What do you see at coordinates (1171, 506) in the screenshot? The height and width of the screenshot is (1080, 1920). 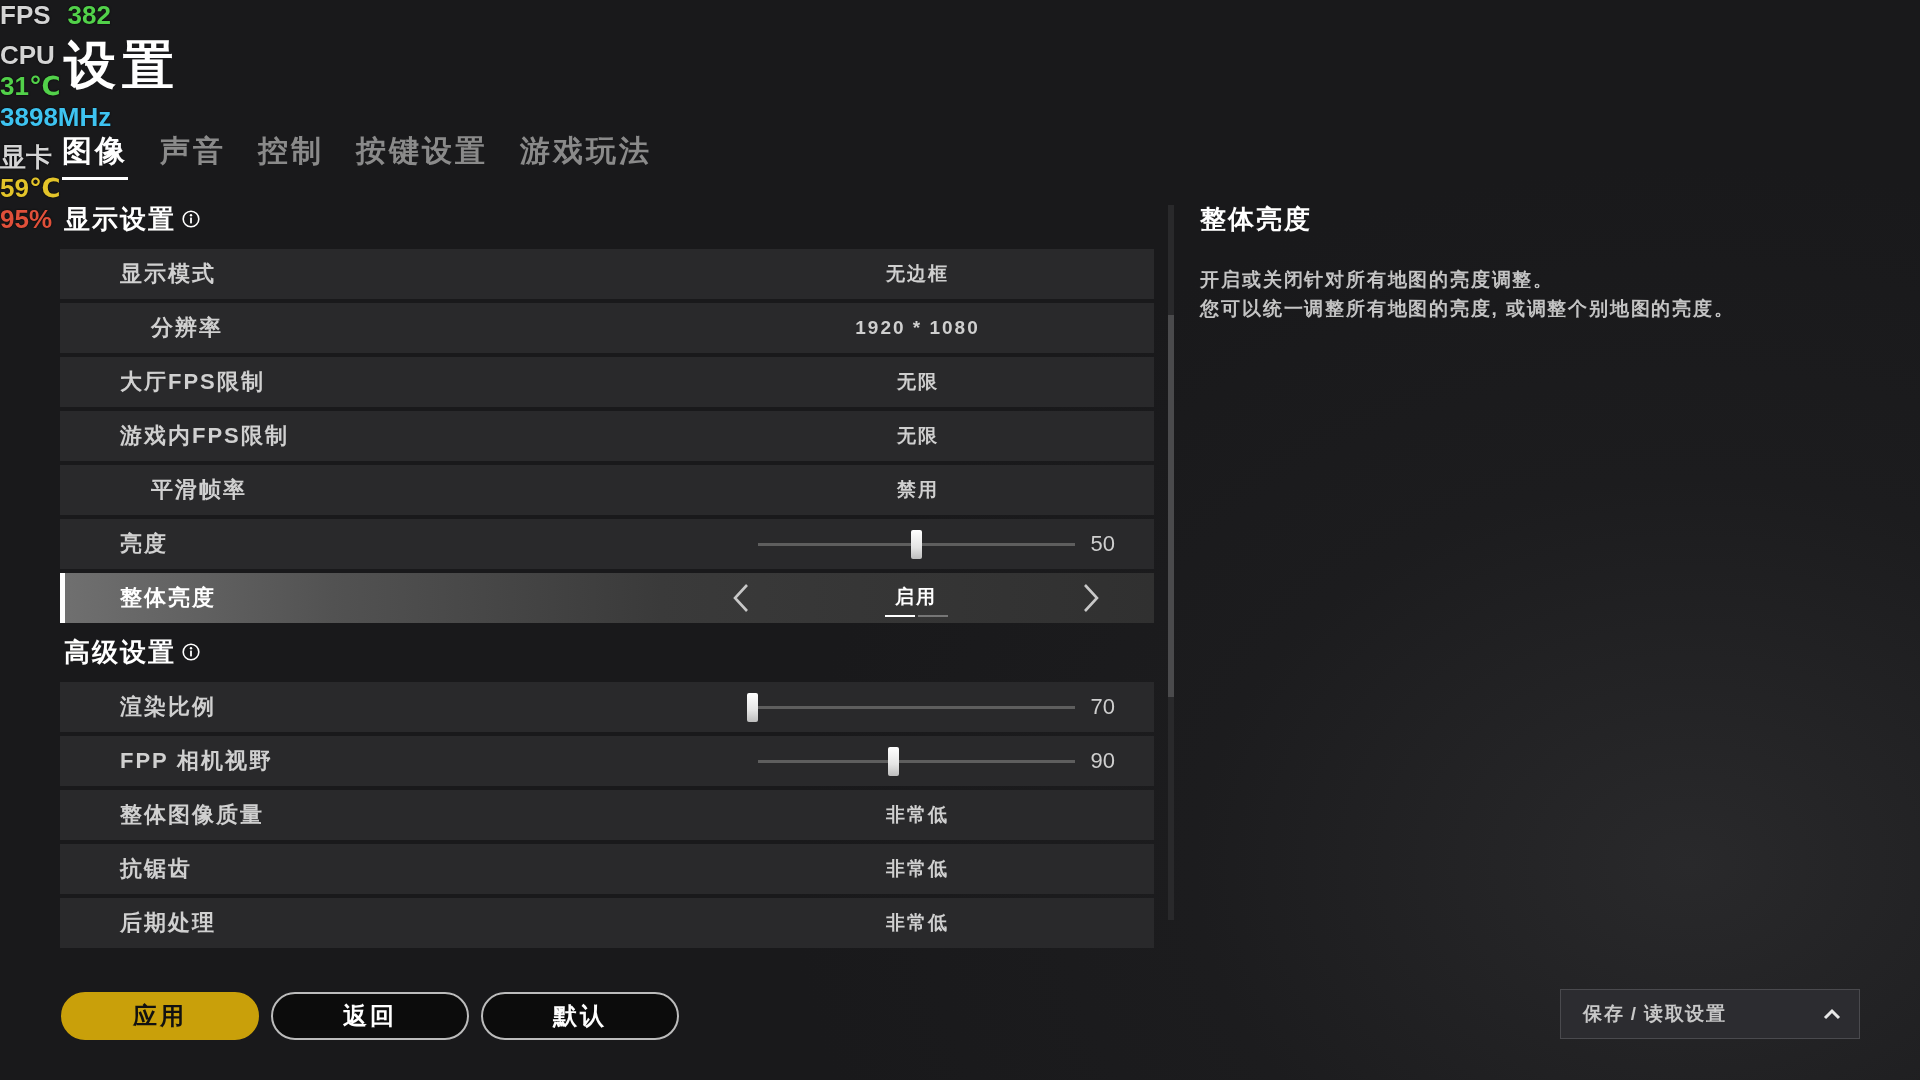 I see `scrollbar-thumb` at bounding box center [1171, 506].